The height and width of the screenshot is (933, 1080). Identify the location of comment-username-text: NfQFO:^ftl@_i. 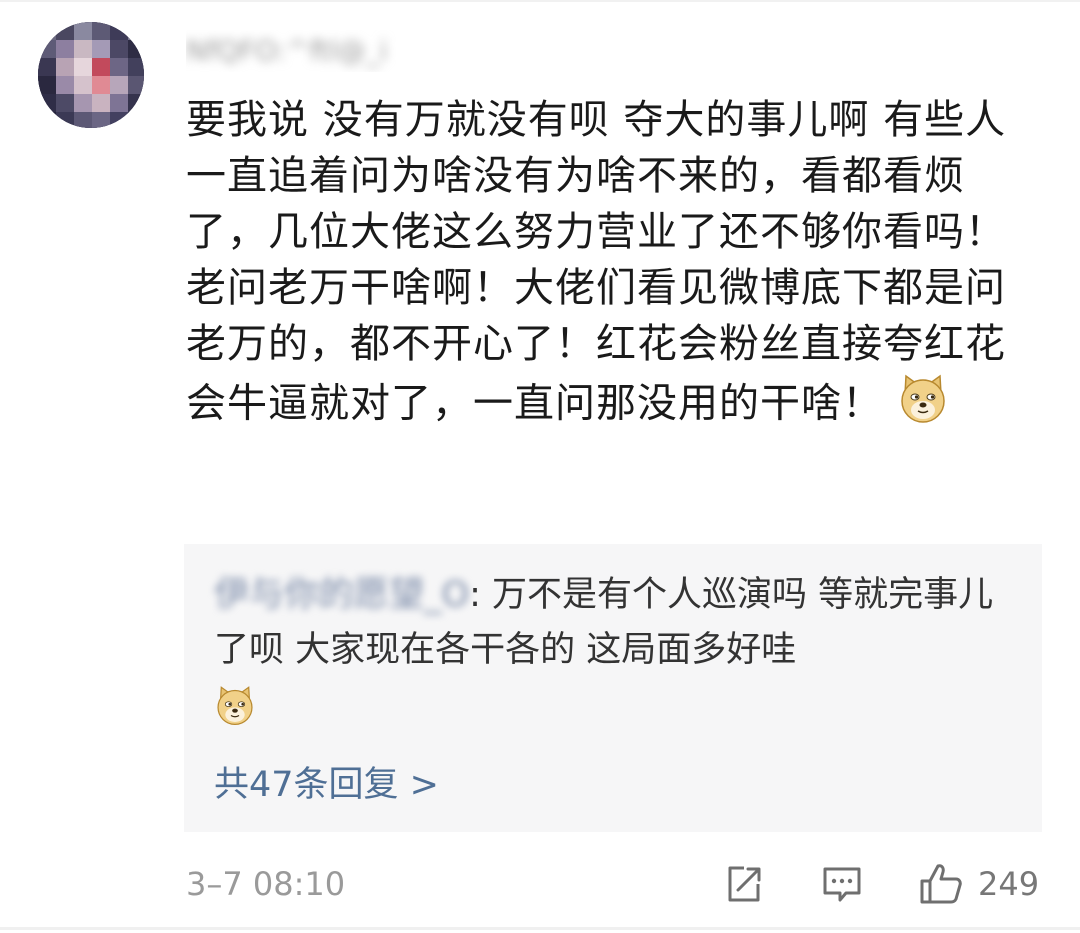
(287, 50).